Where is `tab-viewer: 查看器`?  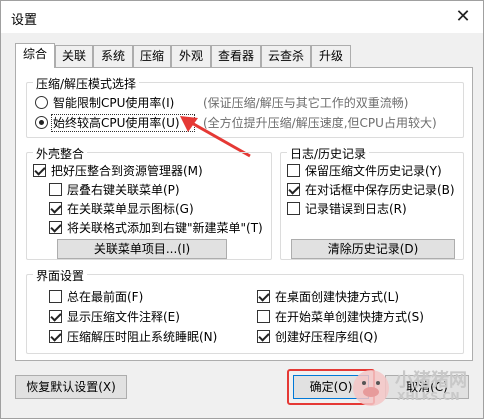
tab-viewer: 查看器 is located at coordinates (236, 56).